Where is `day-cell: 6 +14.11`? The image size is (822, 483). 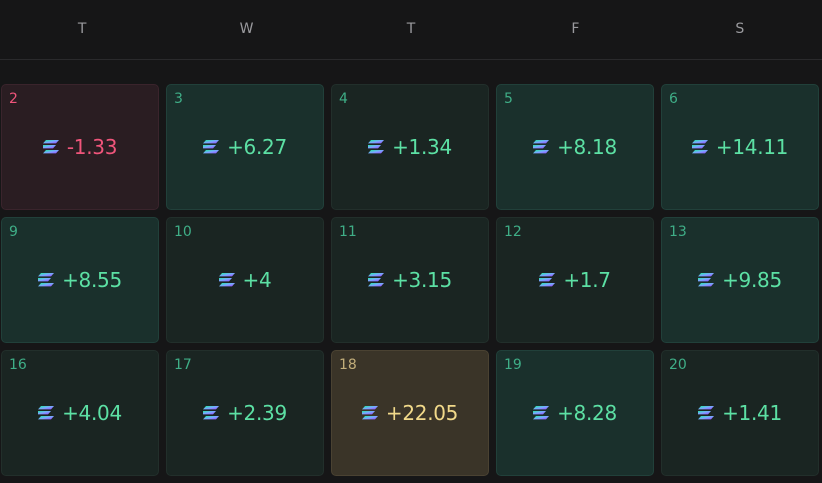 day-cell: 6 +14.11 is located at coordinates (740, 147).